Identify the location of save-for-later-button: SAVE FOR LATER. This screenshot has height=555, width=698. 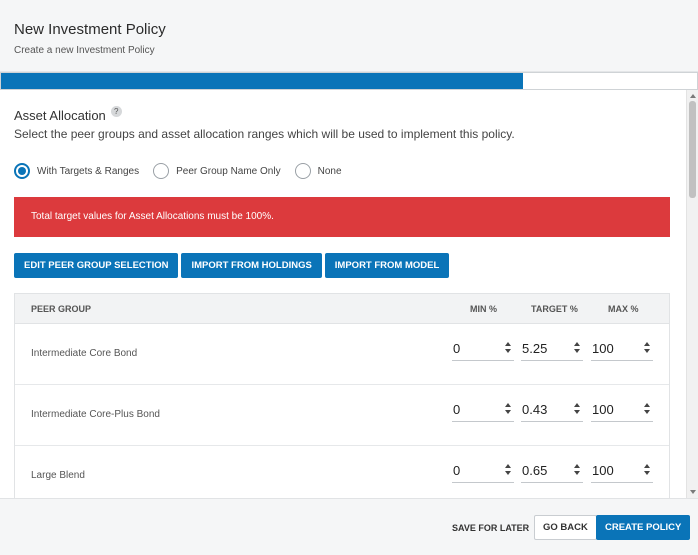
(490, 528).